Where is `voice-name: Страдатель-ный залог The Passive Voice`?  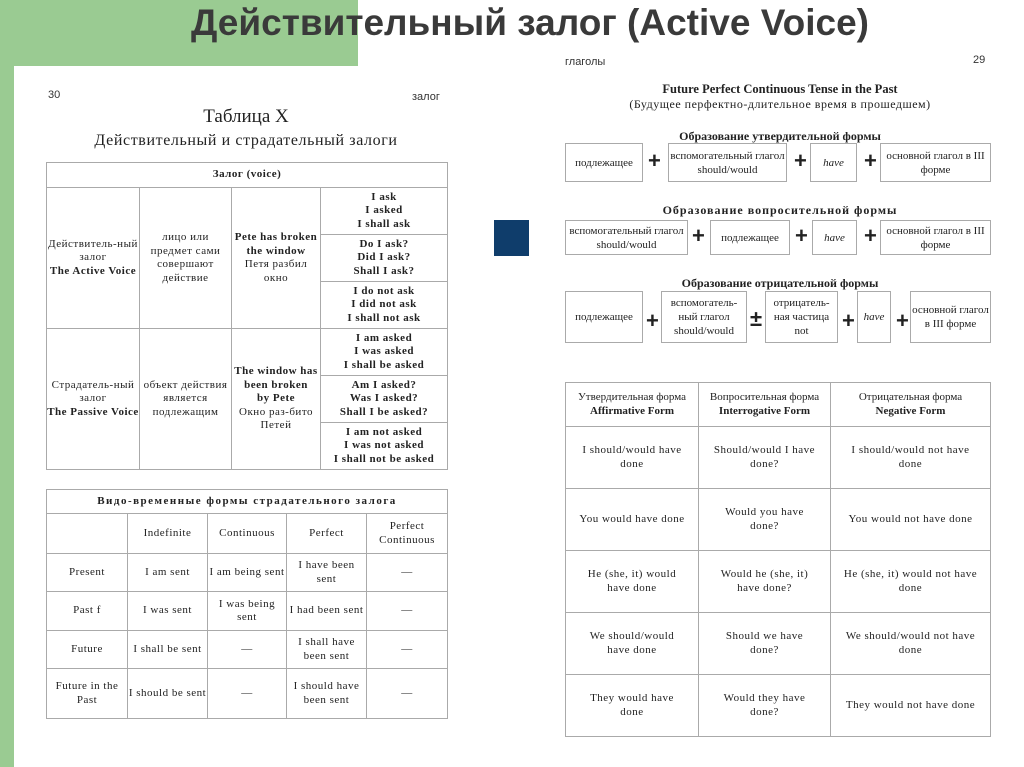
voice-name: Страдатель-ный залог The Passive Voice is located at coordinates (93, 399).